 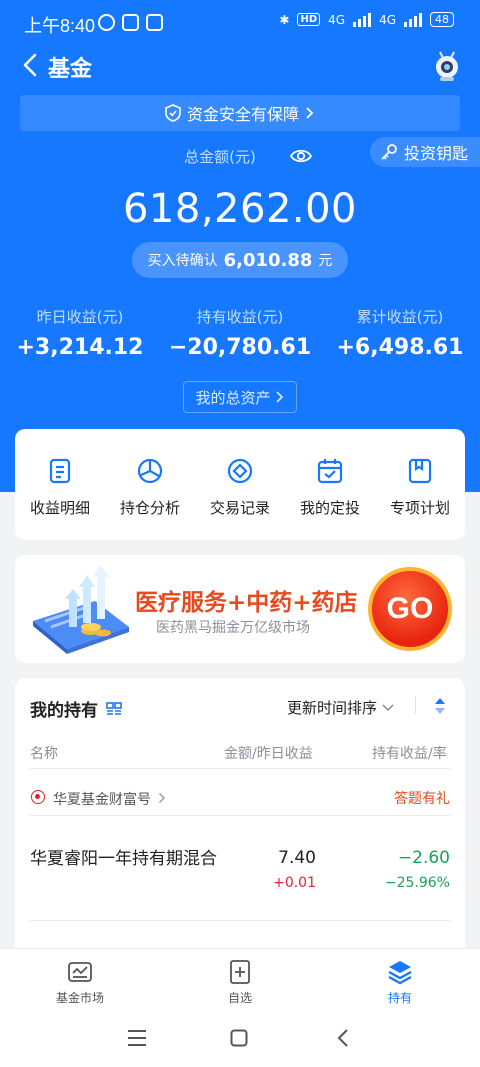 What do you see at coordinates (246, 603) in the screenshot?
I see `promo-title: 医疗服务+中药+药店` at bounding box center [246, 603].